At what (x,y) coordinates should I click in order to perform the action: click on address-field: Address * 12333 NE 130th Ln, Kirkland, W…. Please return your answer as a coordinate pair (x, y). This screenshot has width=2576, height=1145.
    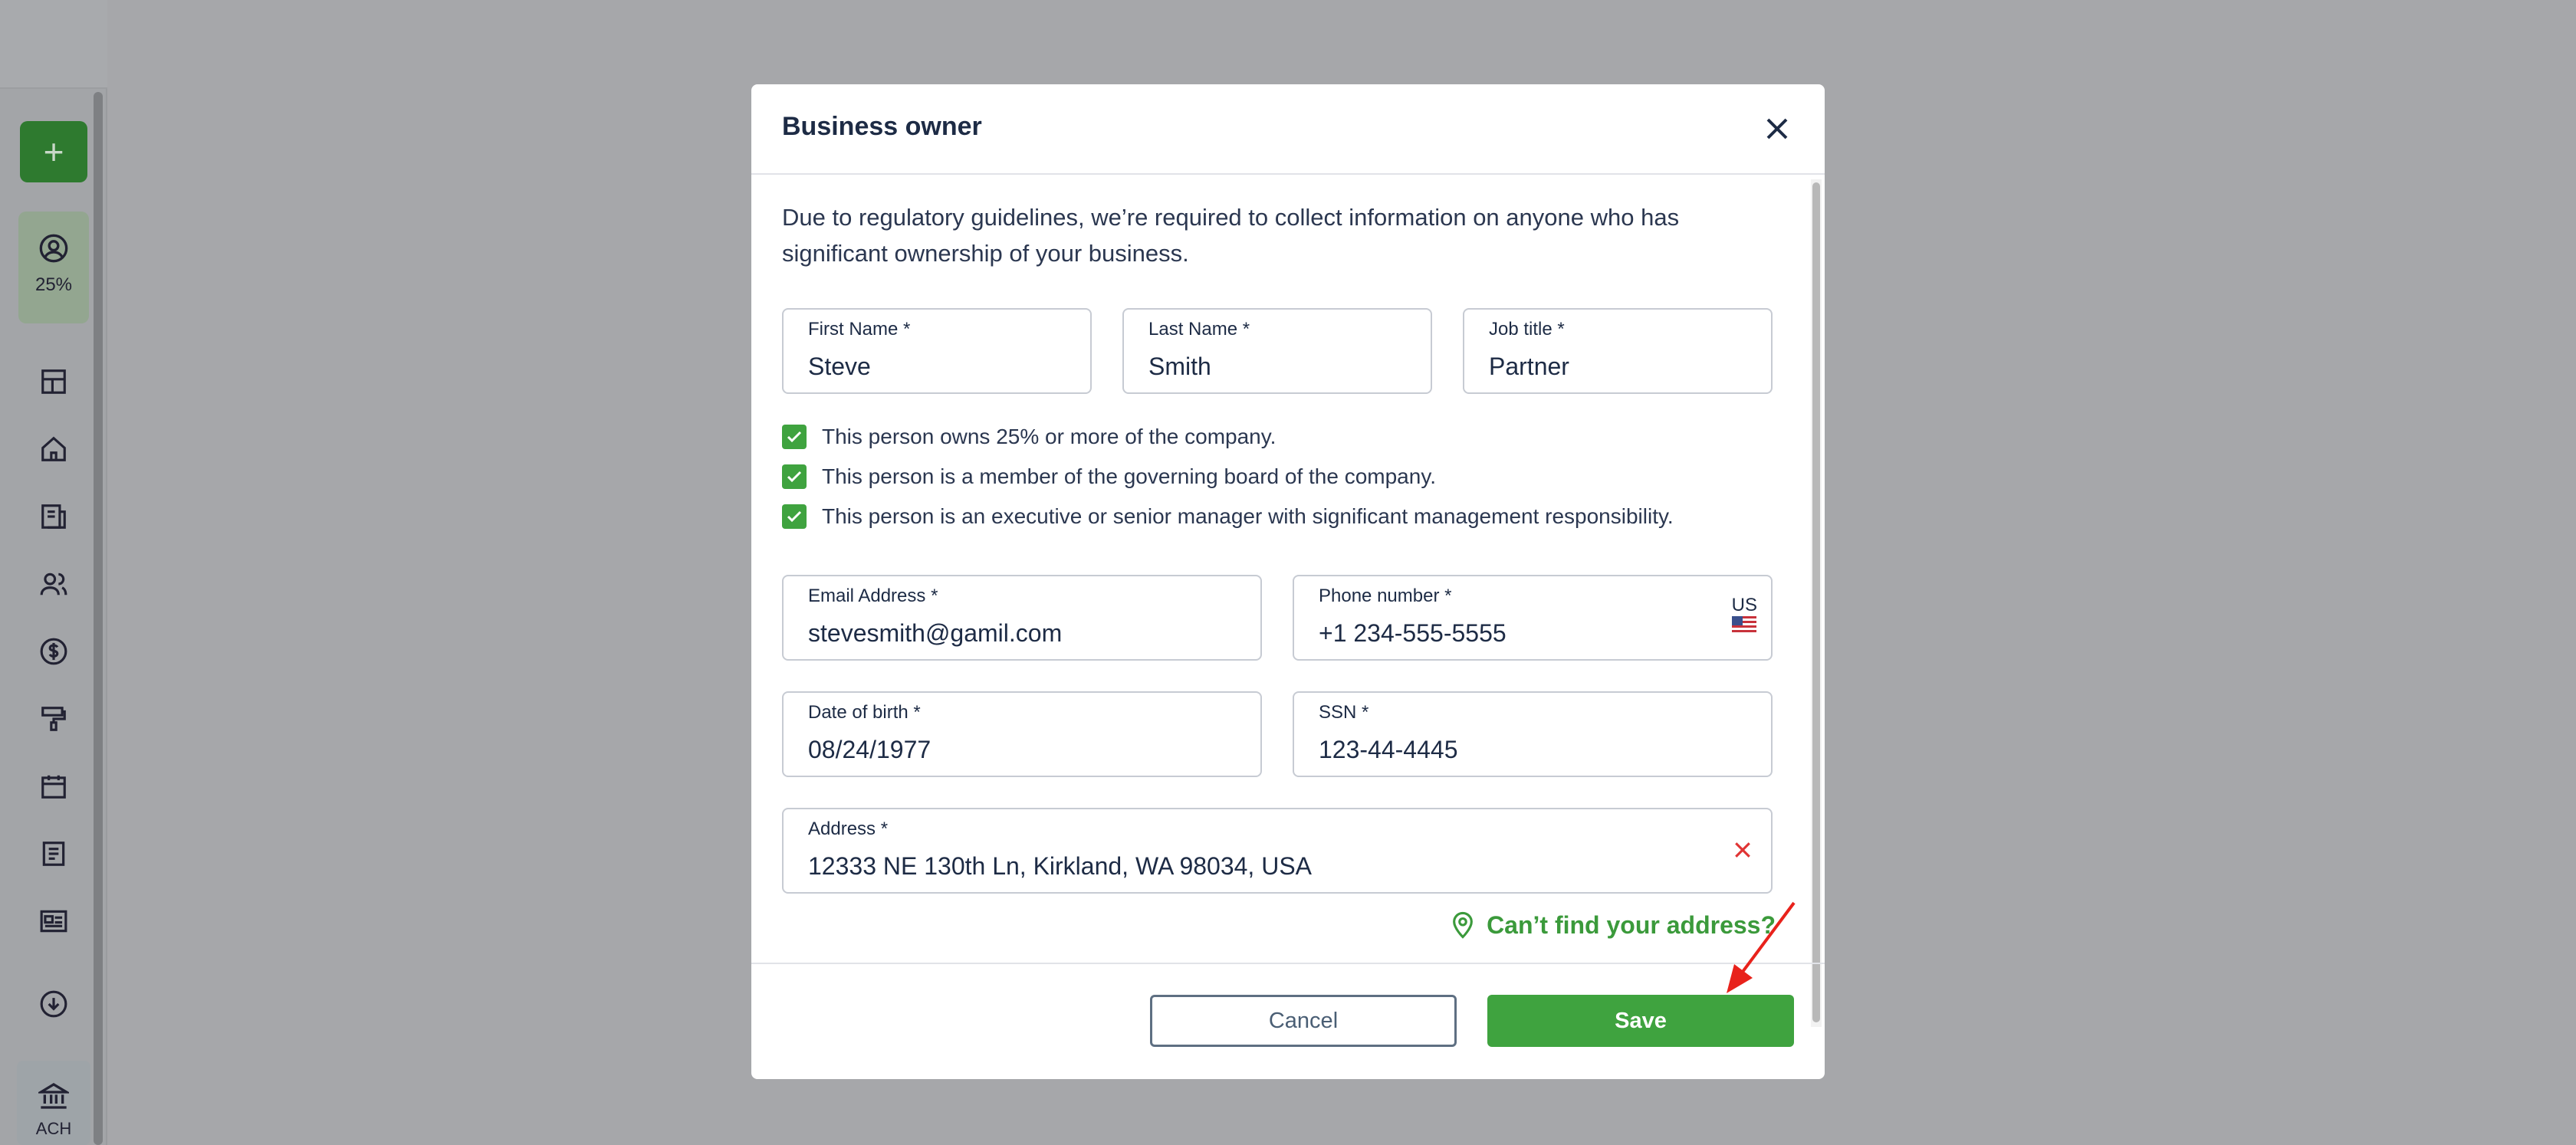
    Looking at the image, I should click on (1278, 851).